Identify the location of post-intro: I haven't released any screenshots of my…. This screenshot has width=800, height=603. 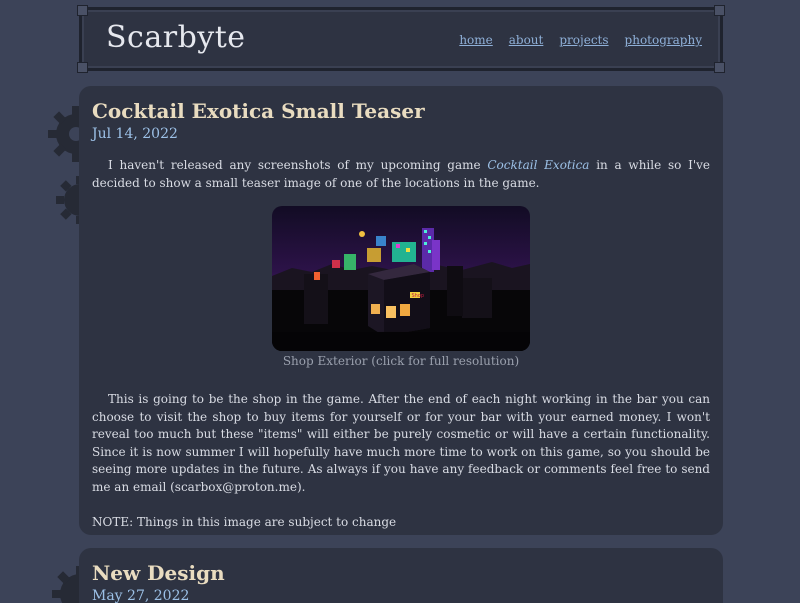
(401, 174).